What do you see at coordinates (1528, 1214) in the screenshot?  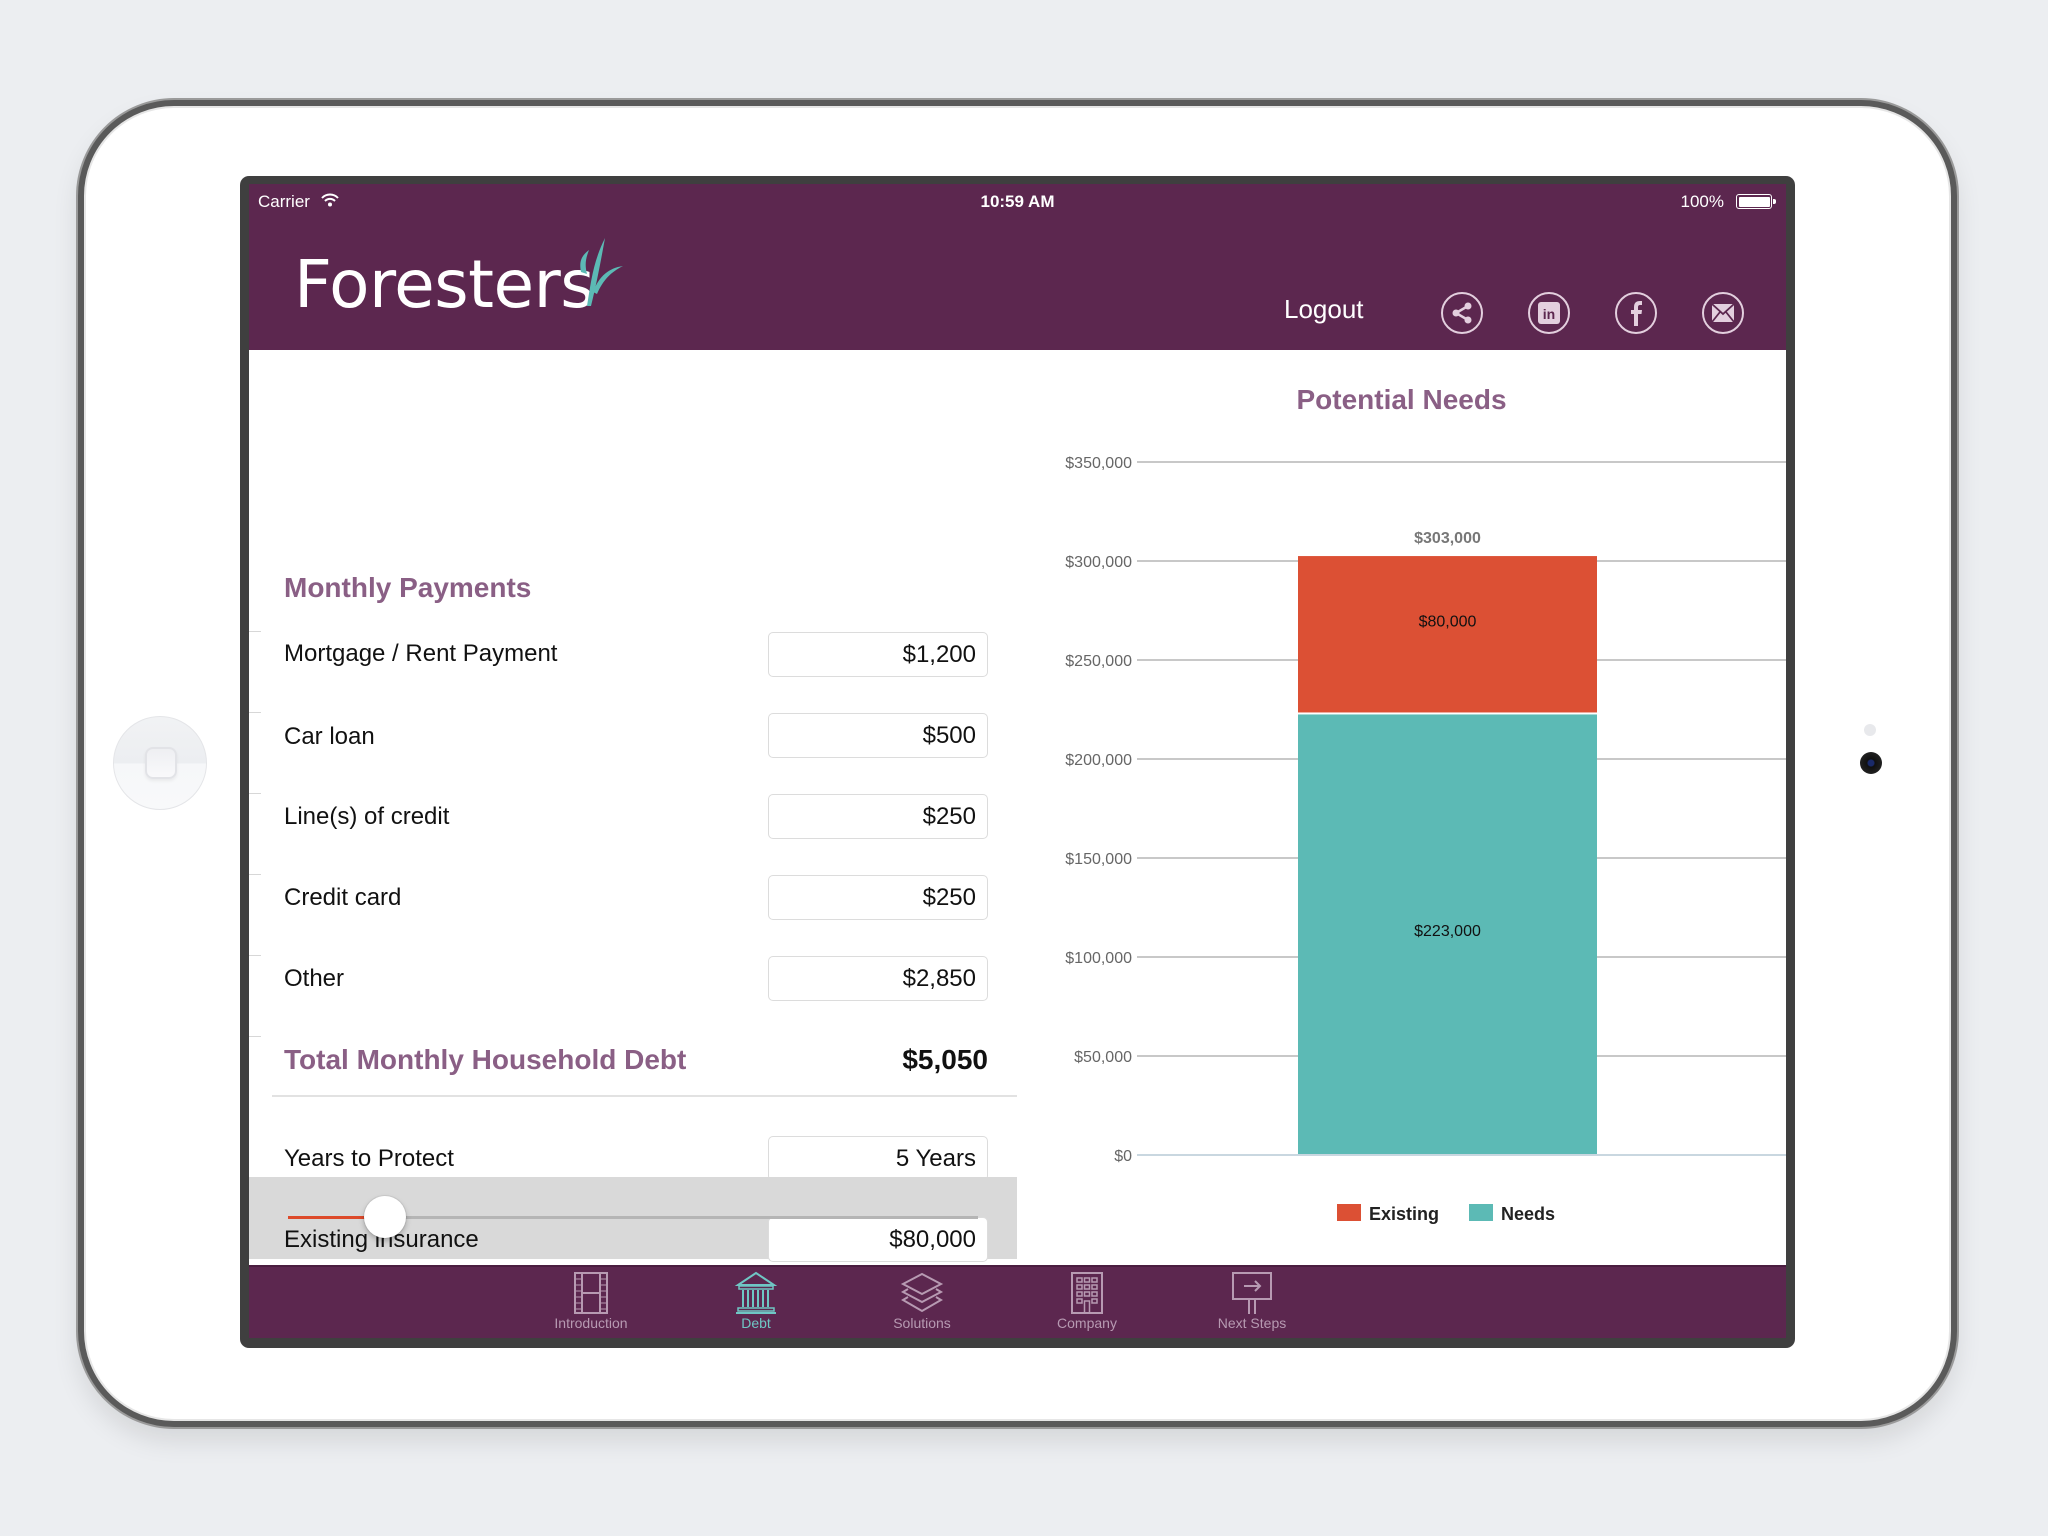 I see `legend-label-needs: Needs` at bounding box center [1528, 1214].